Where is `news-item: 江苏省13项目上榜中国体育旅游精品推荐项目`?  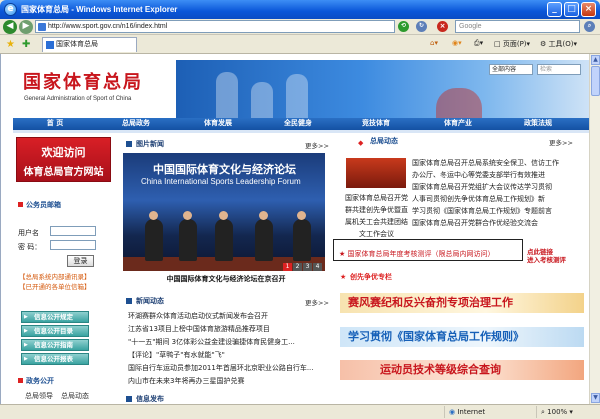
news-item: 江苏省13项目上榜中国体育旅游精品推荐项目 is located at coordinates (199, 329).